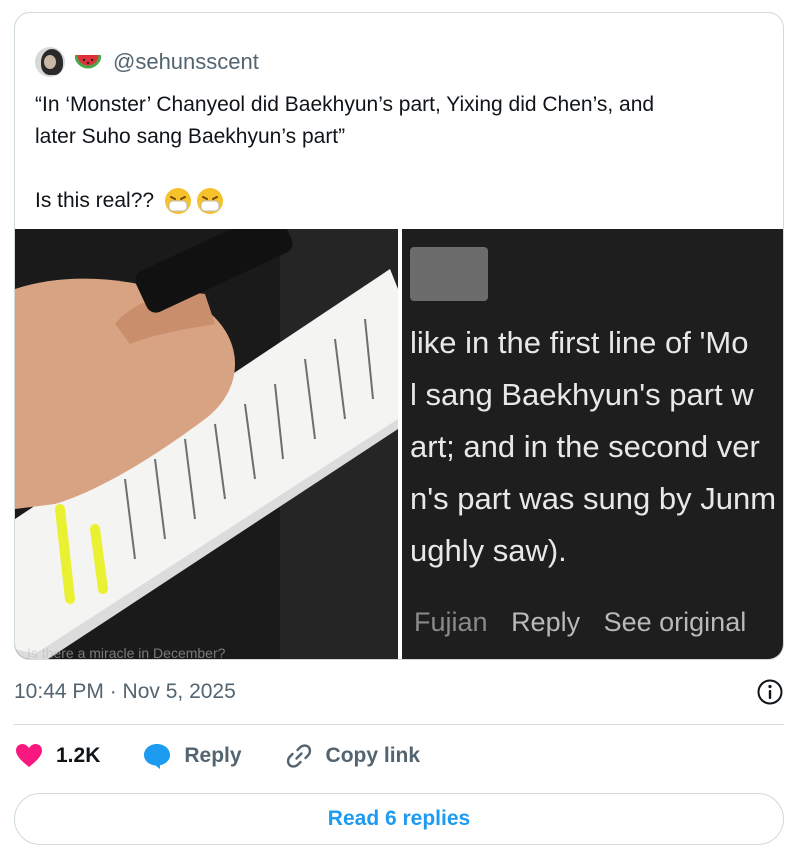  I want to click on copy-link-button: Copy link, so click(352, 756).